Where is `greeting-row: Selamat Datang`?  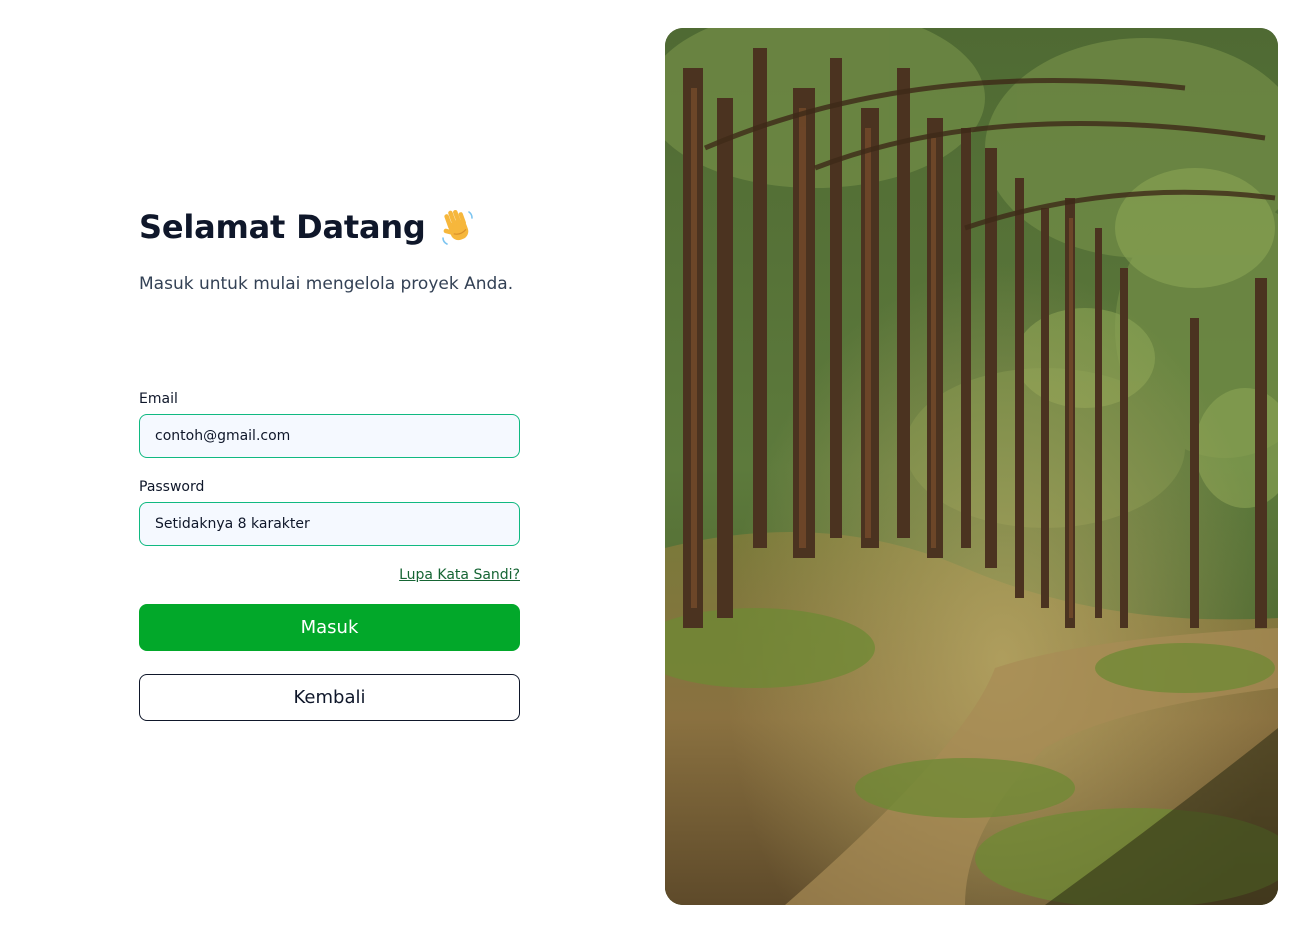
greeting-row: Selamat Datang is located at coordinates (307, 227).